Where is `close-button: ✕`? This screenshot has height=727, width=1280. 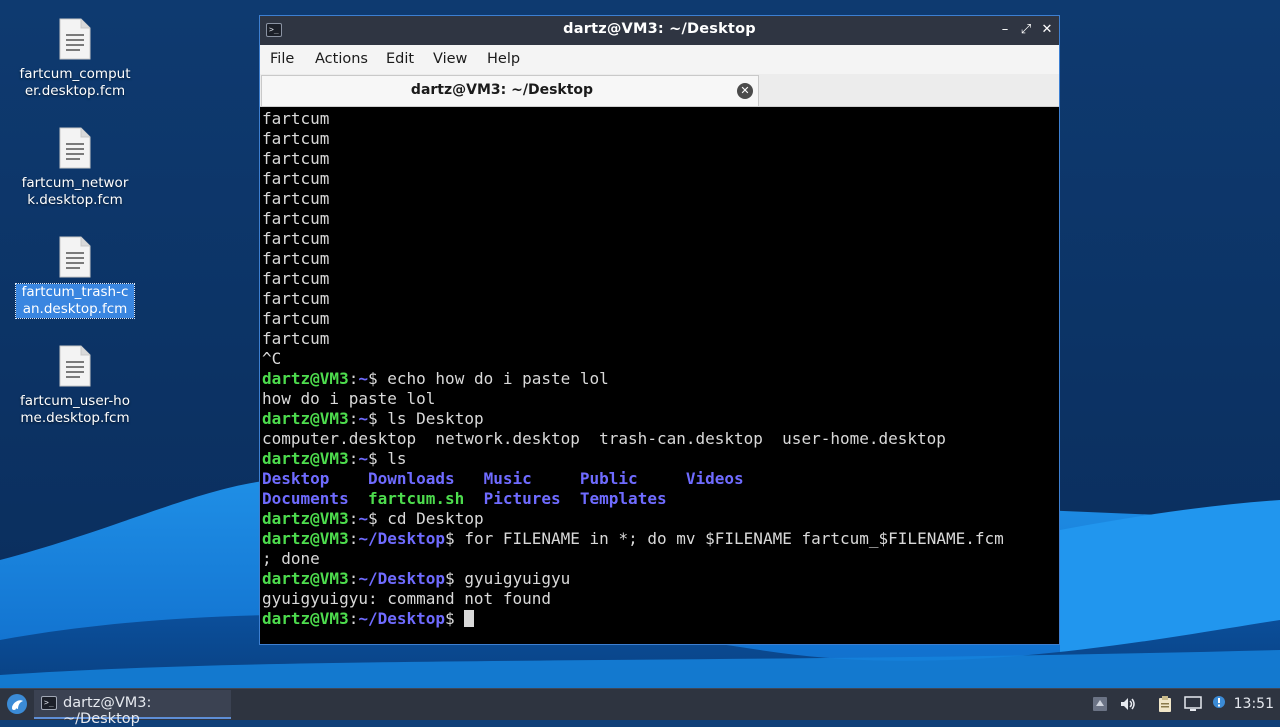
close-button: ✕ is located at coordinates (1047, 30).